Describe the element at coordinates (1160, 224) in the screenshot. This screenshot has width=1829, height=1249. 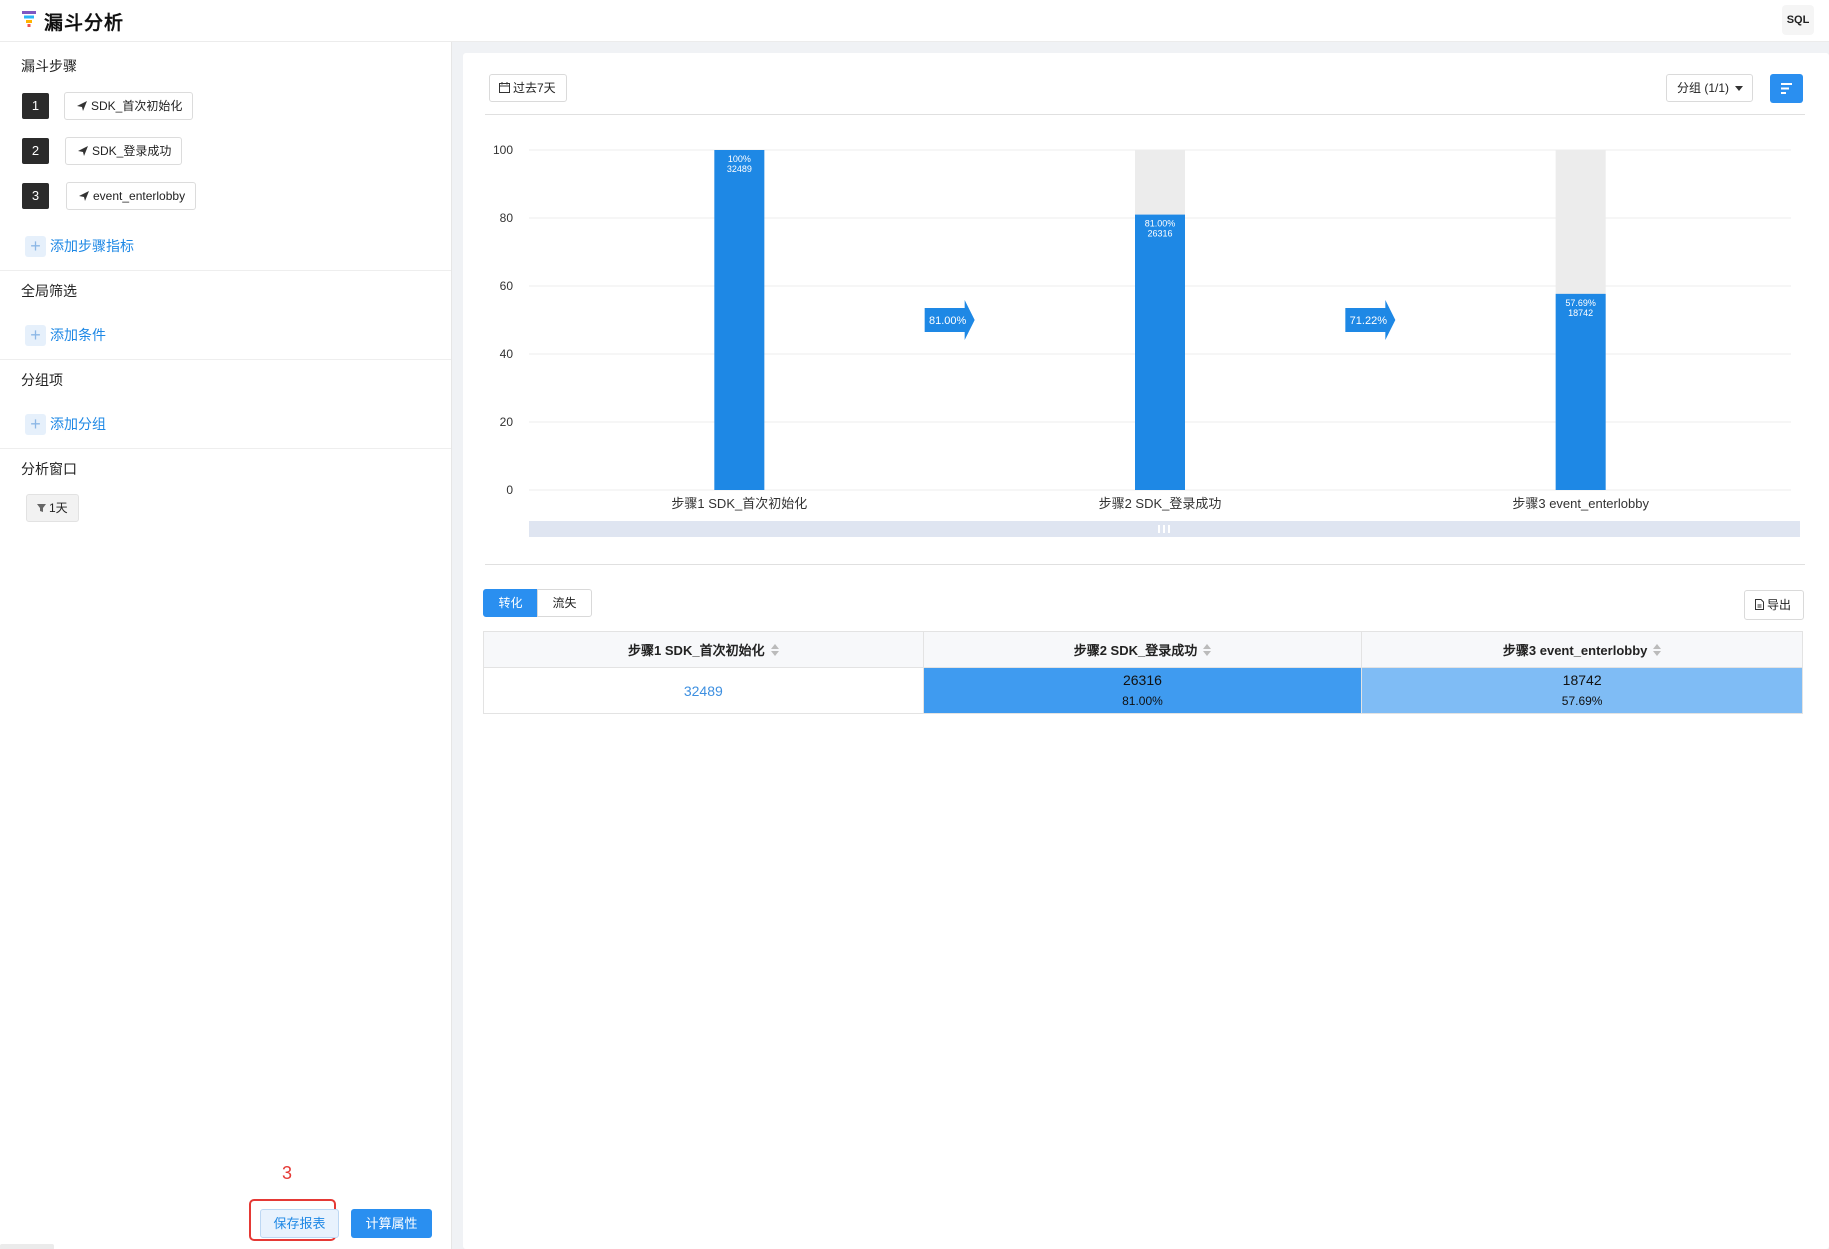
I see `bar-pct-label: 81.00%` at that location.